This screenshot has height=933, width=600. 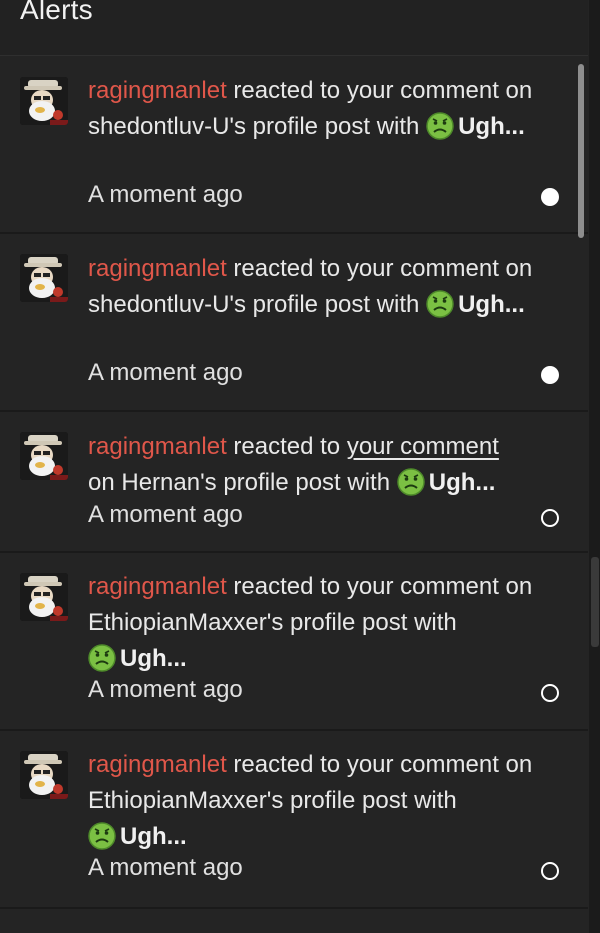 What do you see at coordinates (56, 12) in the screenshot?
I see `page-title: Alerts` at bounding box center [56, 12].